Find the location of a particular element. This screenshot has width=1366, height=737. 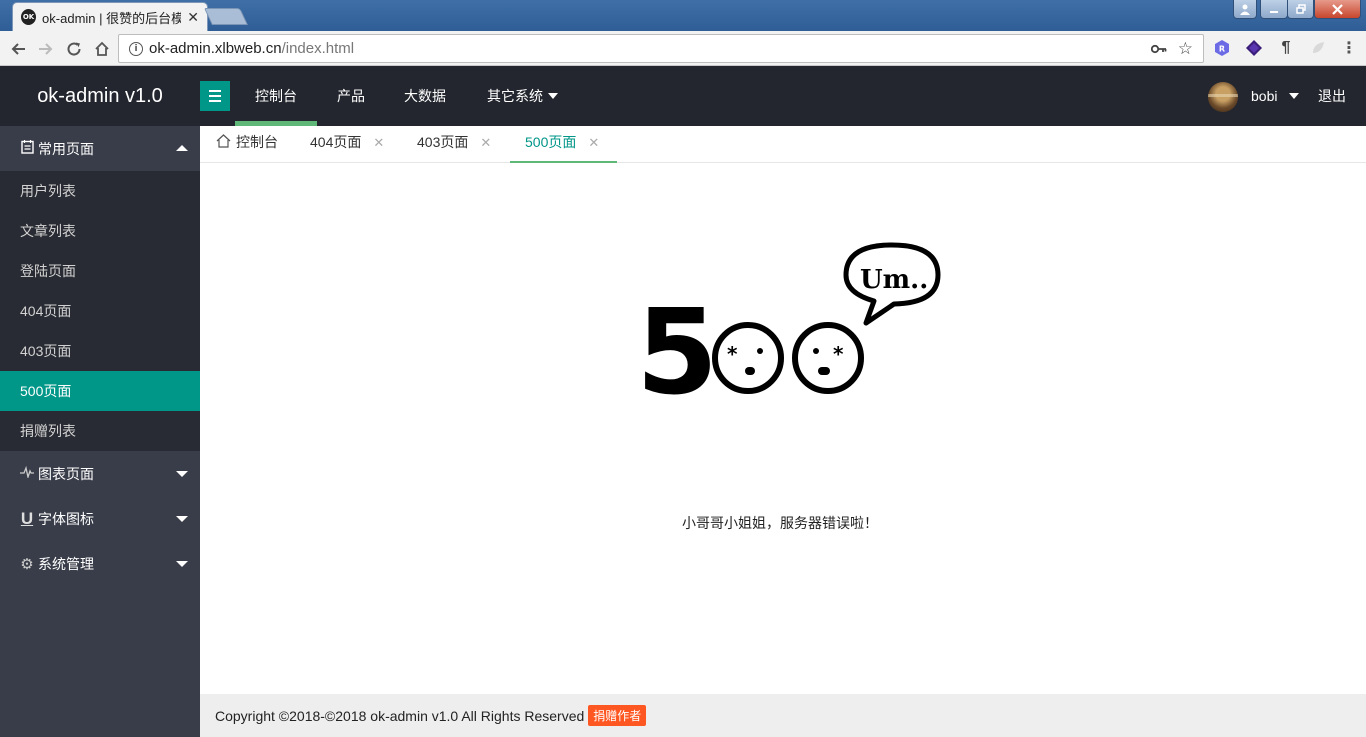

nav-bigdata: 大数据 is located at coordinates (425, 96).